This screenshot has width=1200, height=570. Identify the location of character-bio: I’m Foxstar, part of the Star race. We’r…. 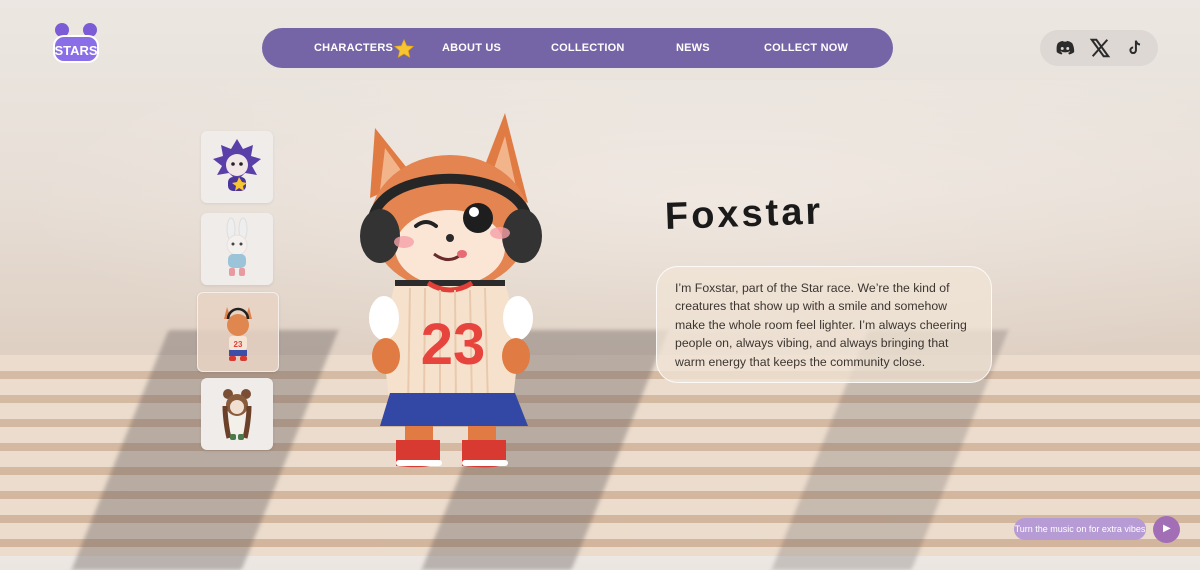
(824, 324).